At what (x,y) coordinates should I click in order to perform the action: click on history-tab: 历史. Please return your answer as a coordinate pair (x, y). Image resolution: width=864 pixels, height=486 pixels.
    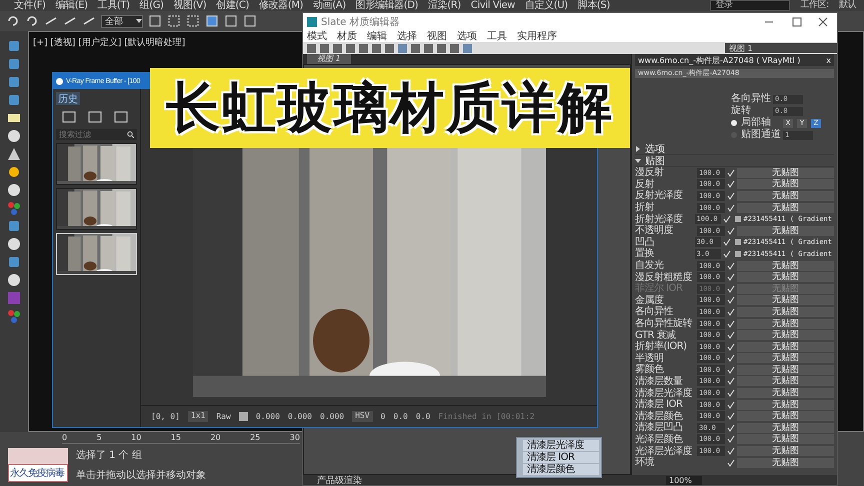
    Looking at the image, I should click on (68, 98).